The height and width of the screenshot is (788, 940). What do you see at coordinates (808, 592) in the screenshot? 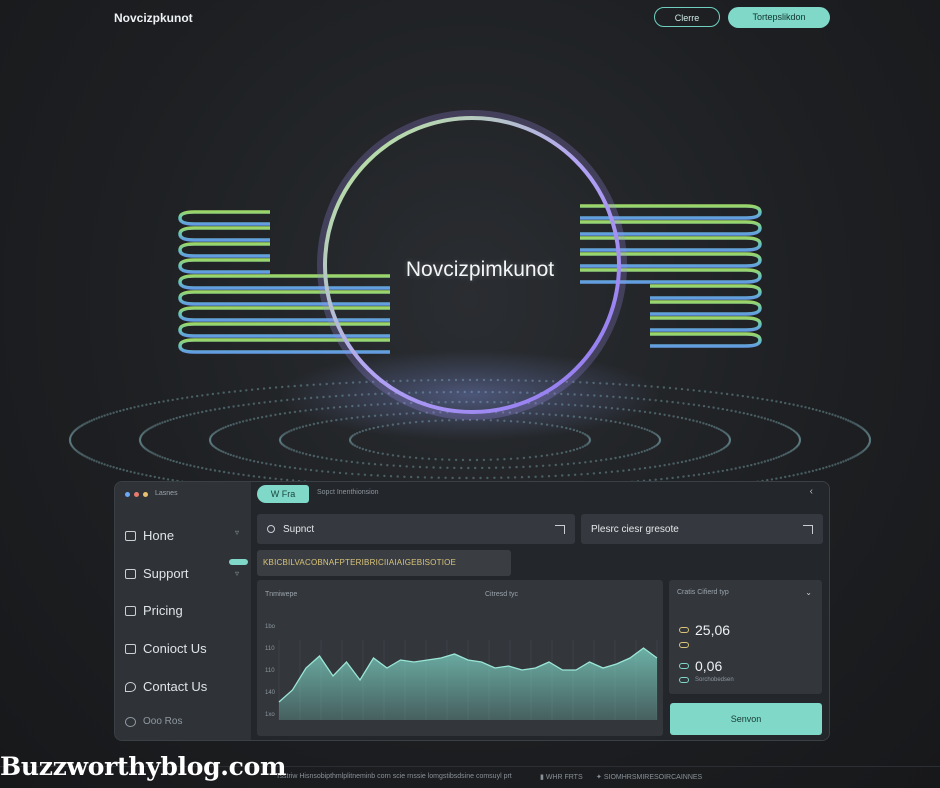
I see `dropdown-icon: ⌄` at bounding box center [808, 592].